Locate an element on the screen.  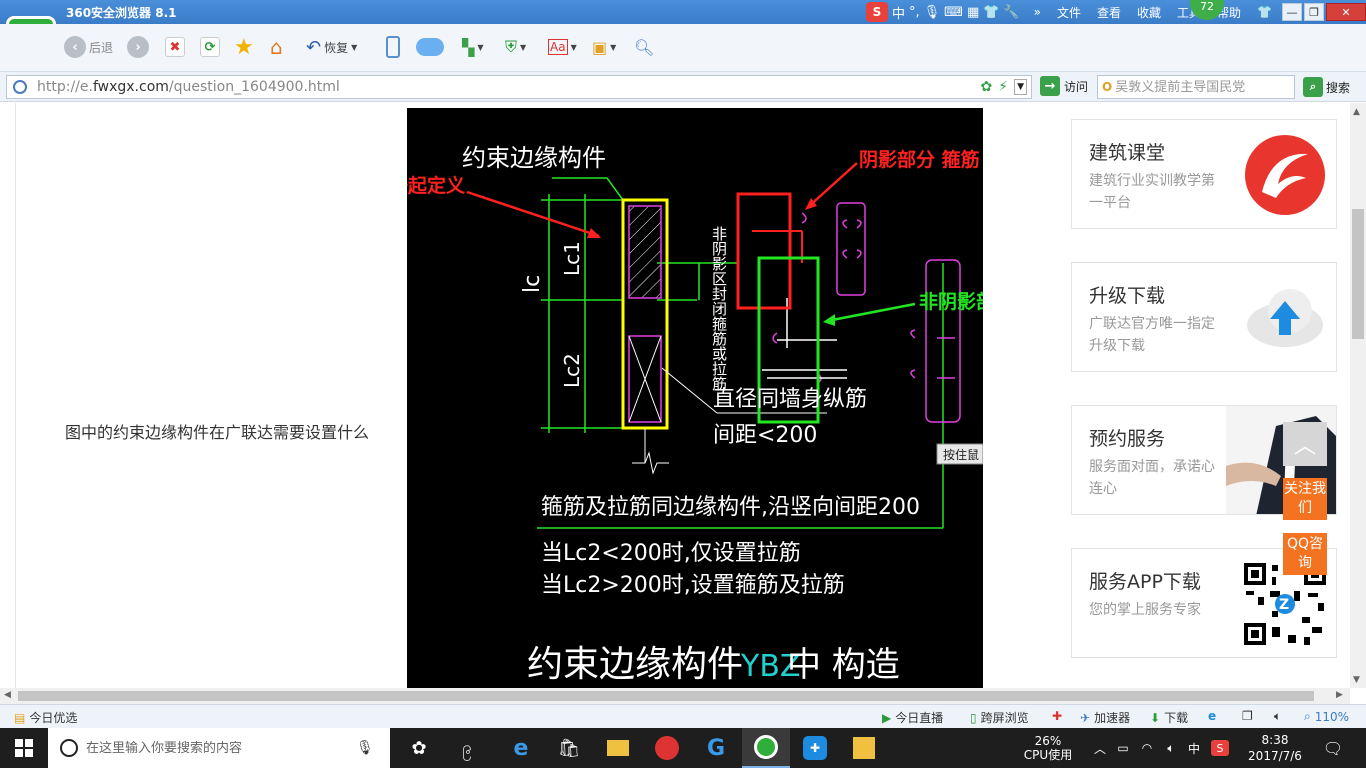
live-label: 今日直播 is located at coordinates (919, 718).